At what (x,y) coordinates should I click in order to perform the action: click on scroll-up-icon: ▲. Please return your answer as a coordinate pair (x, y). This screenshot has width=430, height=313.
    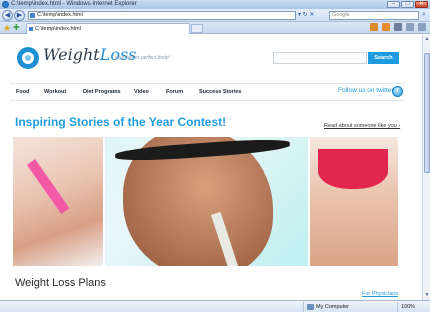
    Looking at the image, I should click on (427, 39).